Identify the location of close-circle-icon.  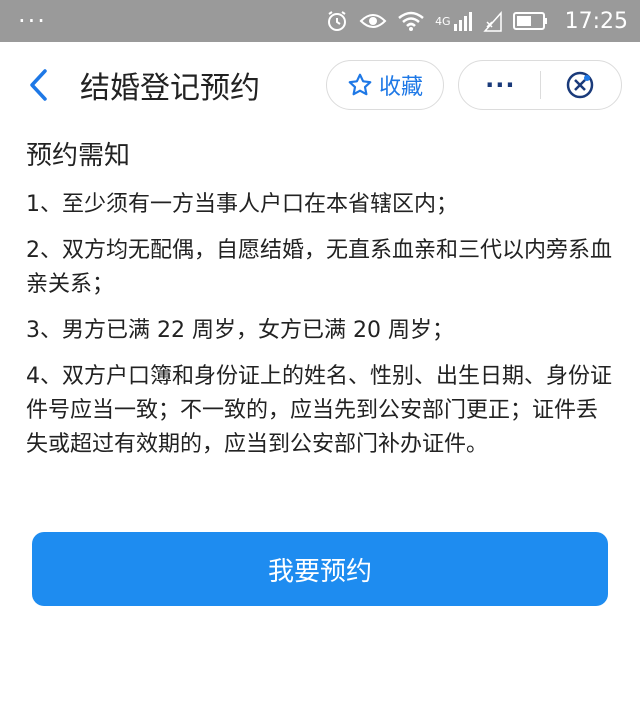
(580, 85).